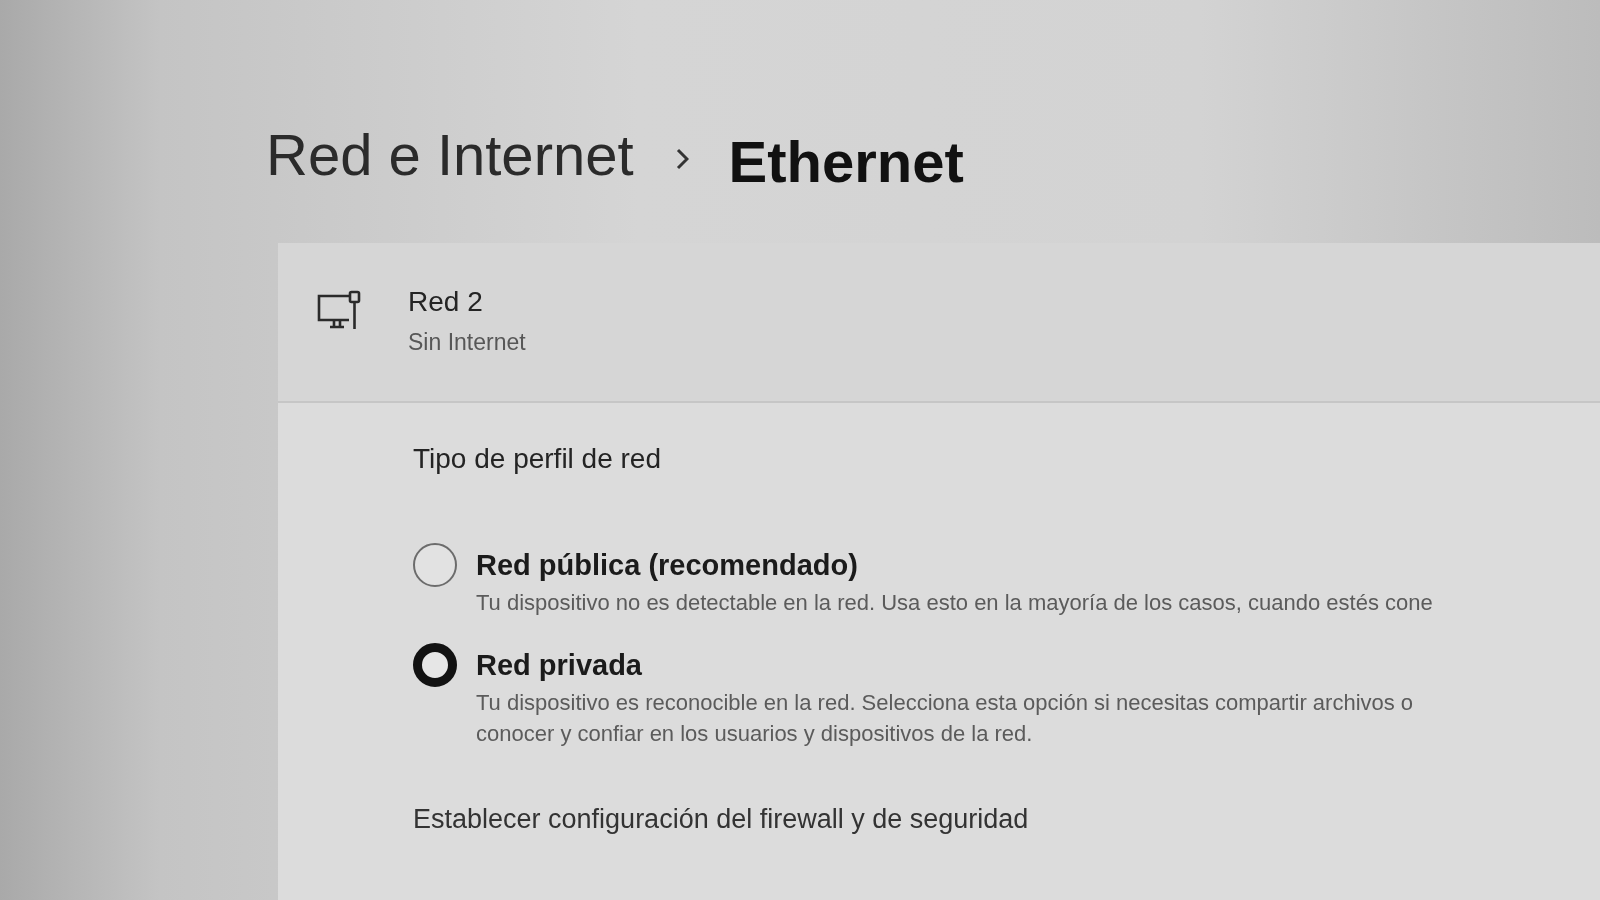 Image resolution: width=1600 pixels, height=900 pixels. What do you see at coordinates (755, 734) in the screenshot?
I see `option-description: conocer y confiar en los usuarios y dispositivos de la red.` at bounding box center [755, 734].